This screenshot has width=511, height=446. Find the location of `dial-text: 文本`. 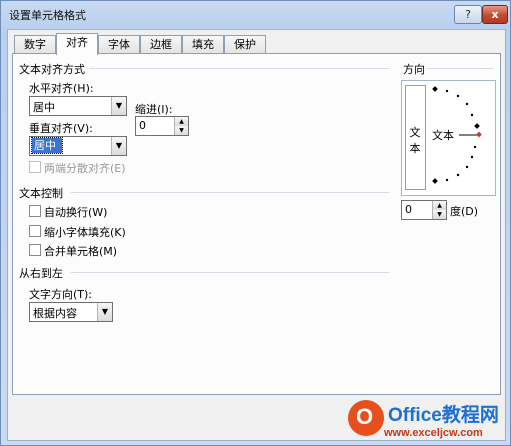

dial-text: 文本 is located at coordinates (443, 135).